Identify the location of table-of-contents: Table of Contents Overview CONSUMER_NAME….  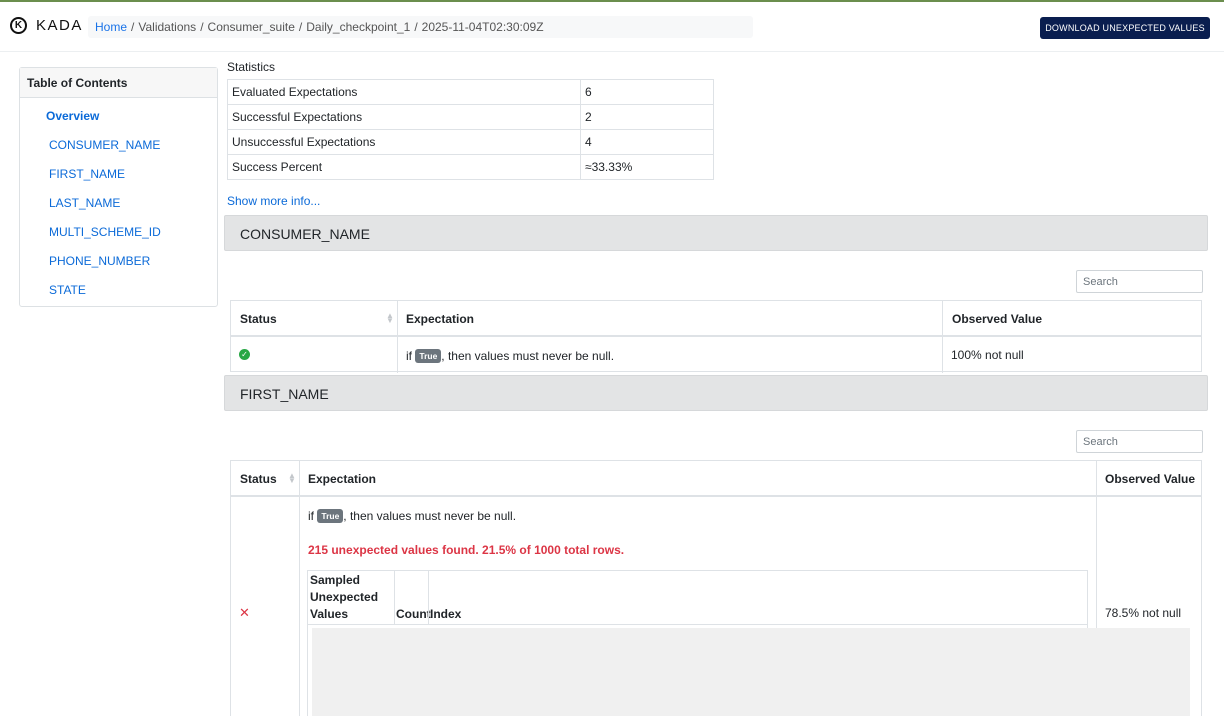
(118, 187).